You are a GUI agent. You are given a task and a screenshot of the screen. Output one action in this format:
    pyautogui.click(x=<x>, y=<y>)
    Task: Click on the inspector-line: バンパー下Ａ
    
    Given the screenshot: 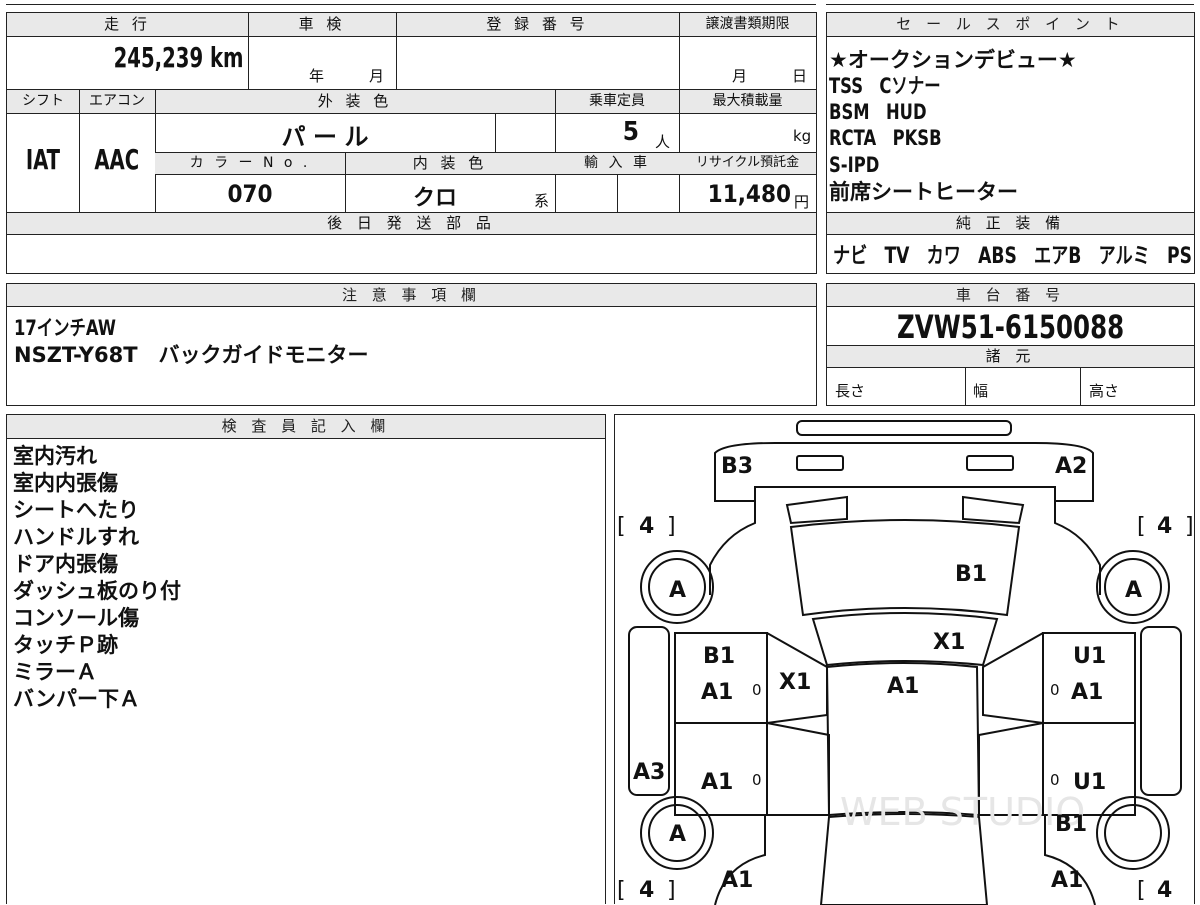 What is the action you would take?
    pyautogui.click(x=77, y=699)
    